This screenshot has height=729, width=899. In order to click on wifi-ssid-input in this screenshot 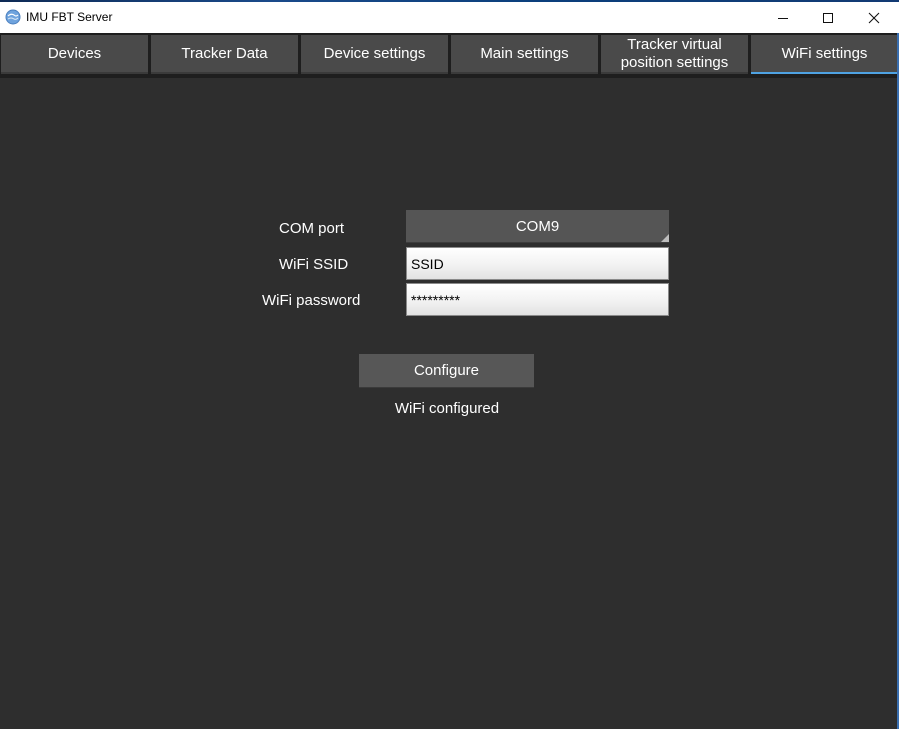, I will do `click(537, 263)`.